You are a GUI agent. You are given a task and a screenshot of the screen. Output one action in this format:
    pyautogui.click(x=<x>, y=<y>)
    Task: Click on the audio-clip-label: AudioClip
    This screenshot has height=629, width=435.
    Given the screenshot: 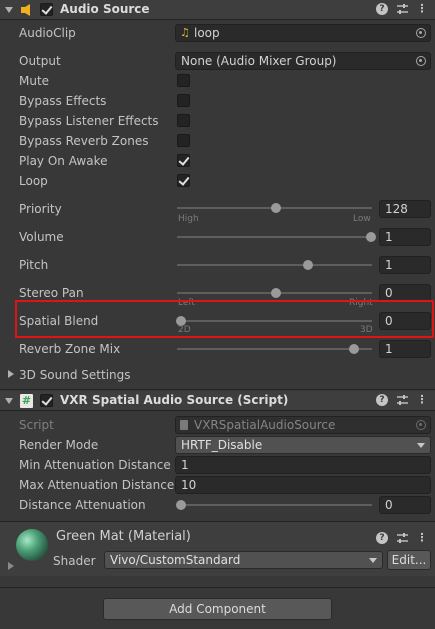 What is the action you would take?
    pyautogui.click(x=47, y=33)
    